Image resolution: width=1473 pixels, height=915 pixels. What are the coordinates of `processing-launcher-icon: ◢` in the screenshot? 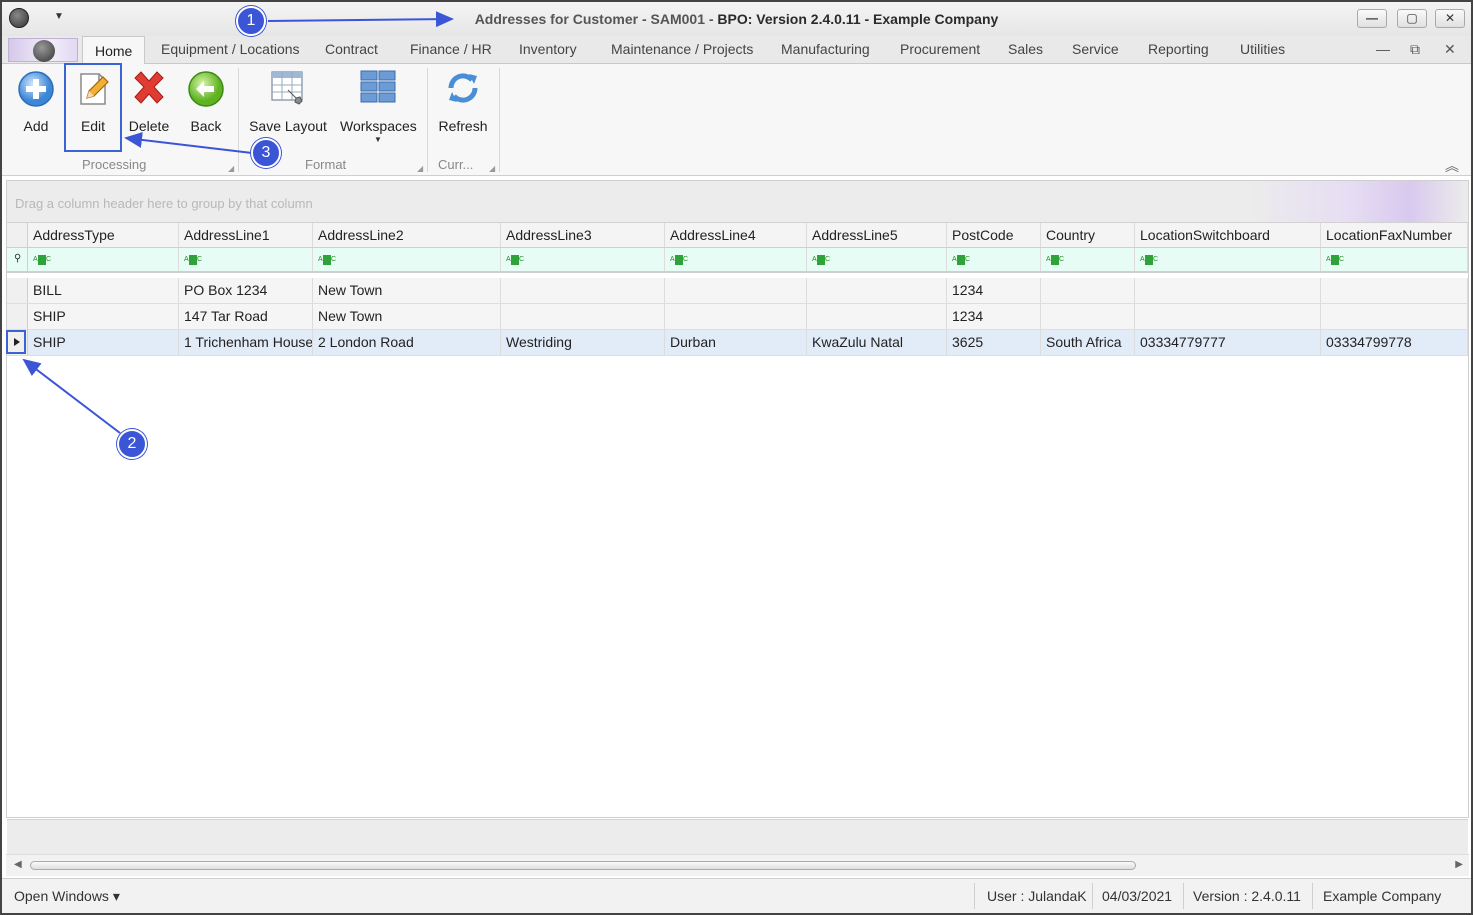 It's located at (231, 168).